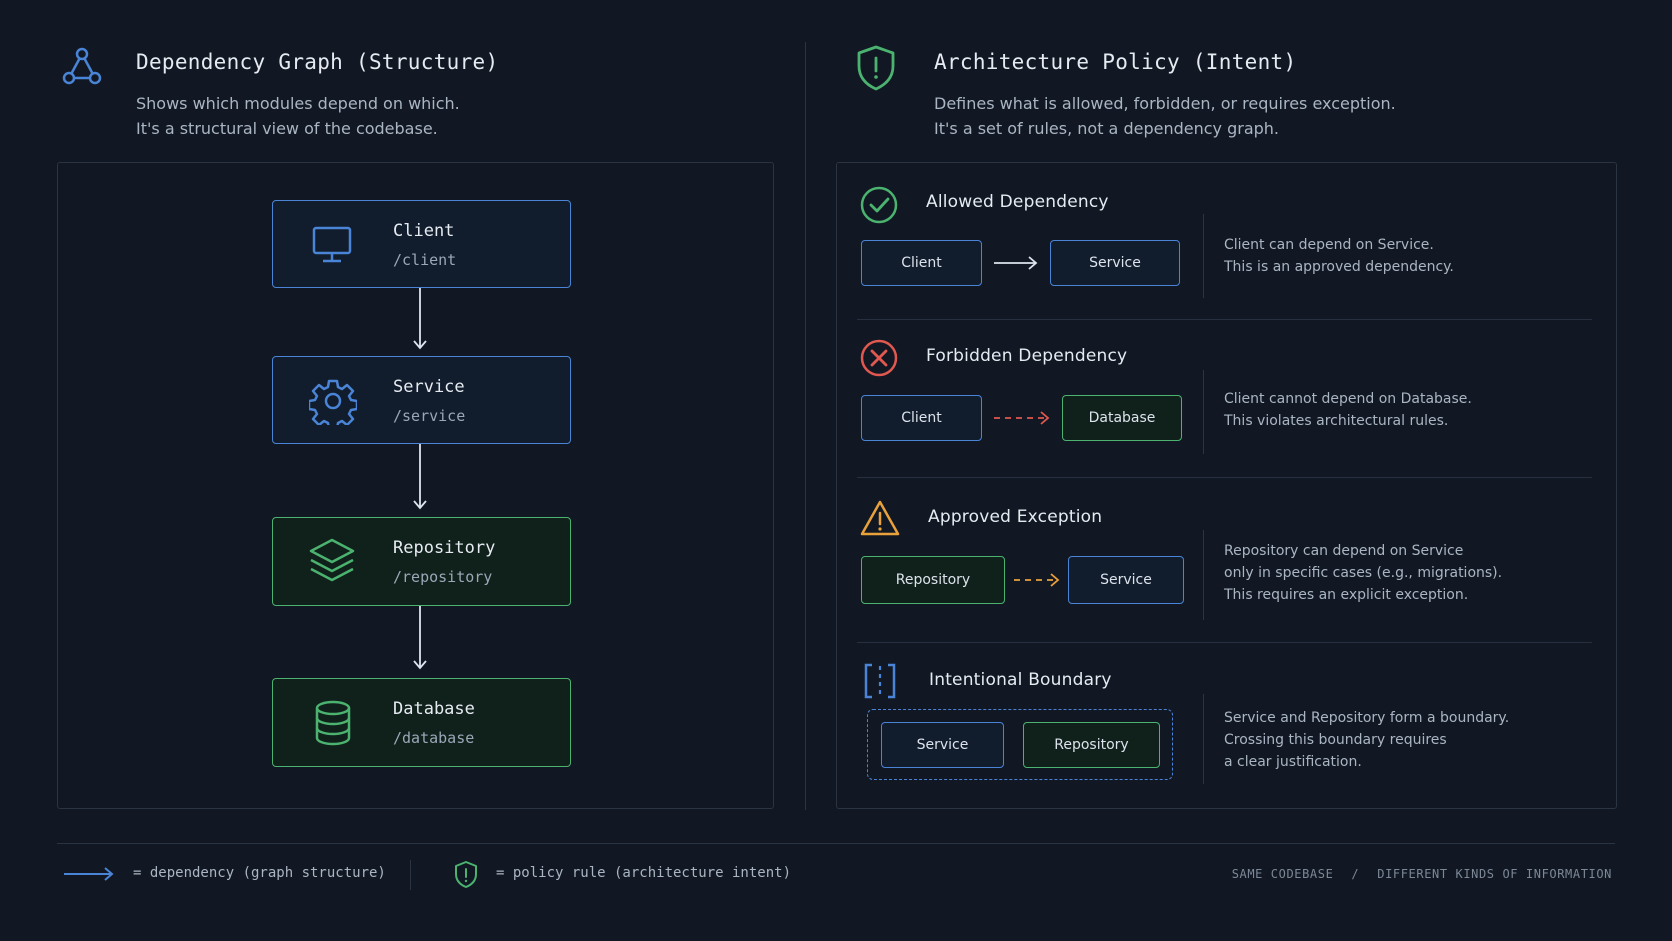  I want to click on rule-forbidden-from-pill: Client, so click(921, 418).